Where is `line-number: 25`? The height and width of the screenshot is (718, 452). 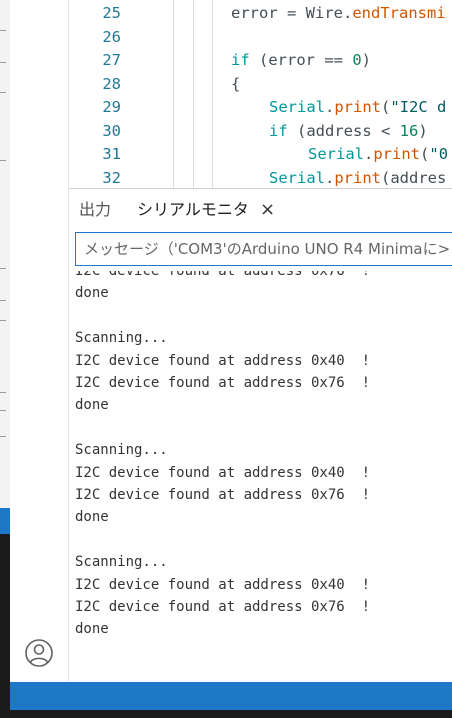 line-number: 25 is located at coordinates (111, 13).